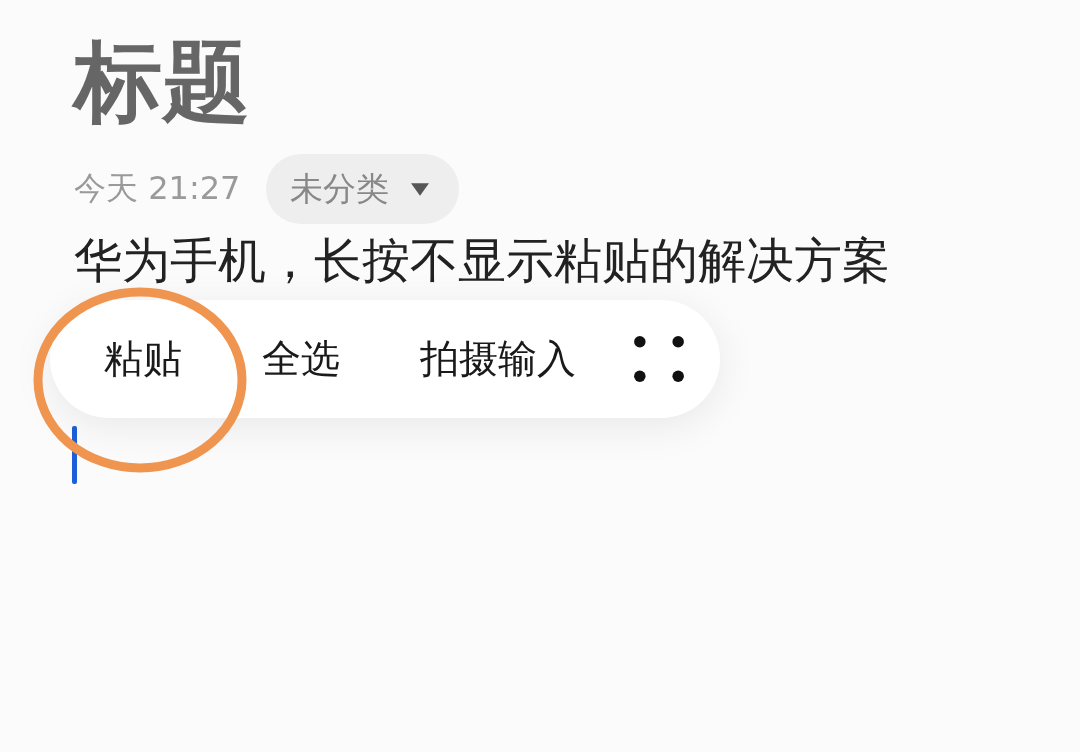 This screenshot has height=752, width=1080. What do you see at coordinates (301, 359) in the screenshot?
I see `menu-item: 全选` at bounding box center [301, 359].